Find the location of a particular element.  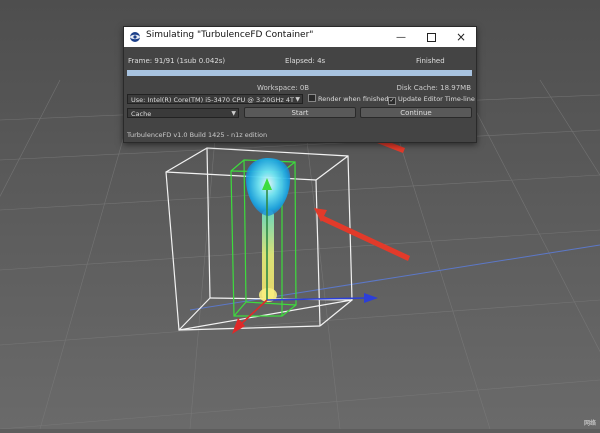

minimize-icon: — is located at coordinates (401, 37).